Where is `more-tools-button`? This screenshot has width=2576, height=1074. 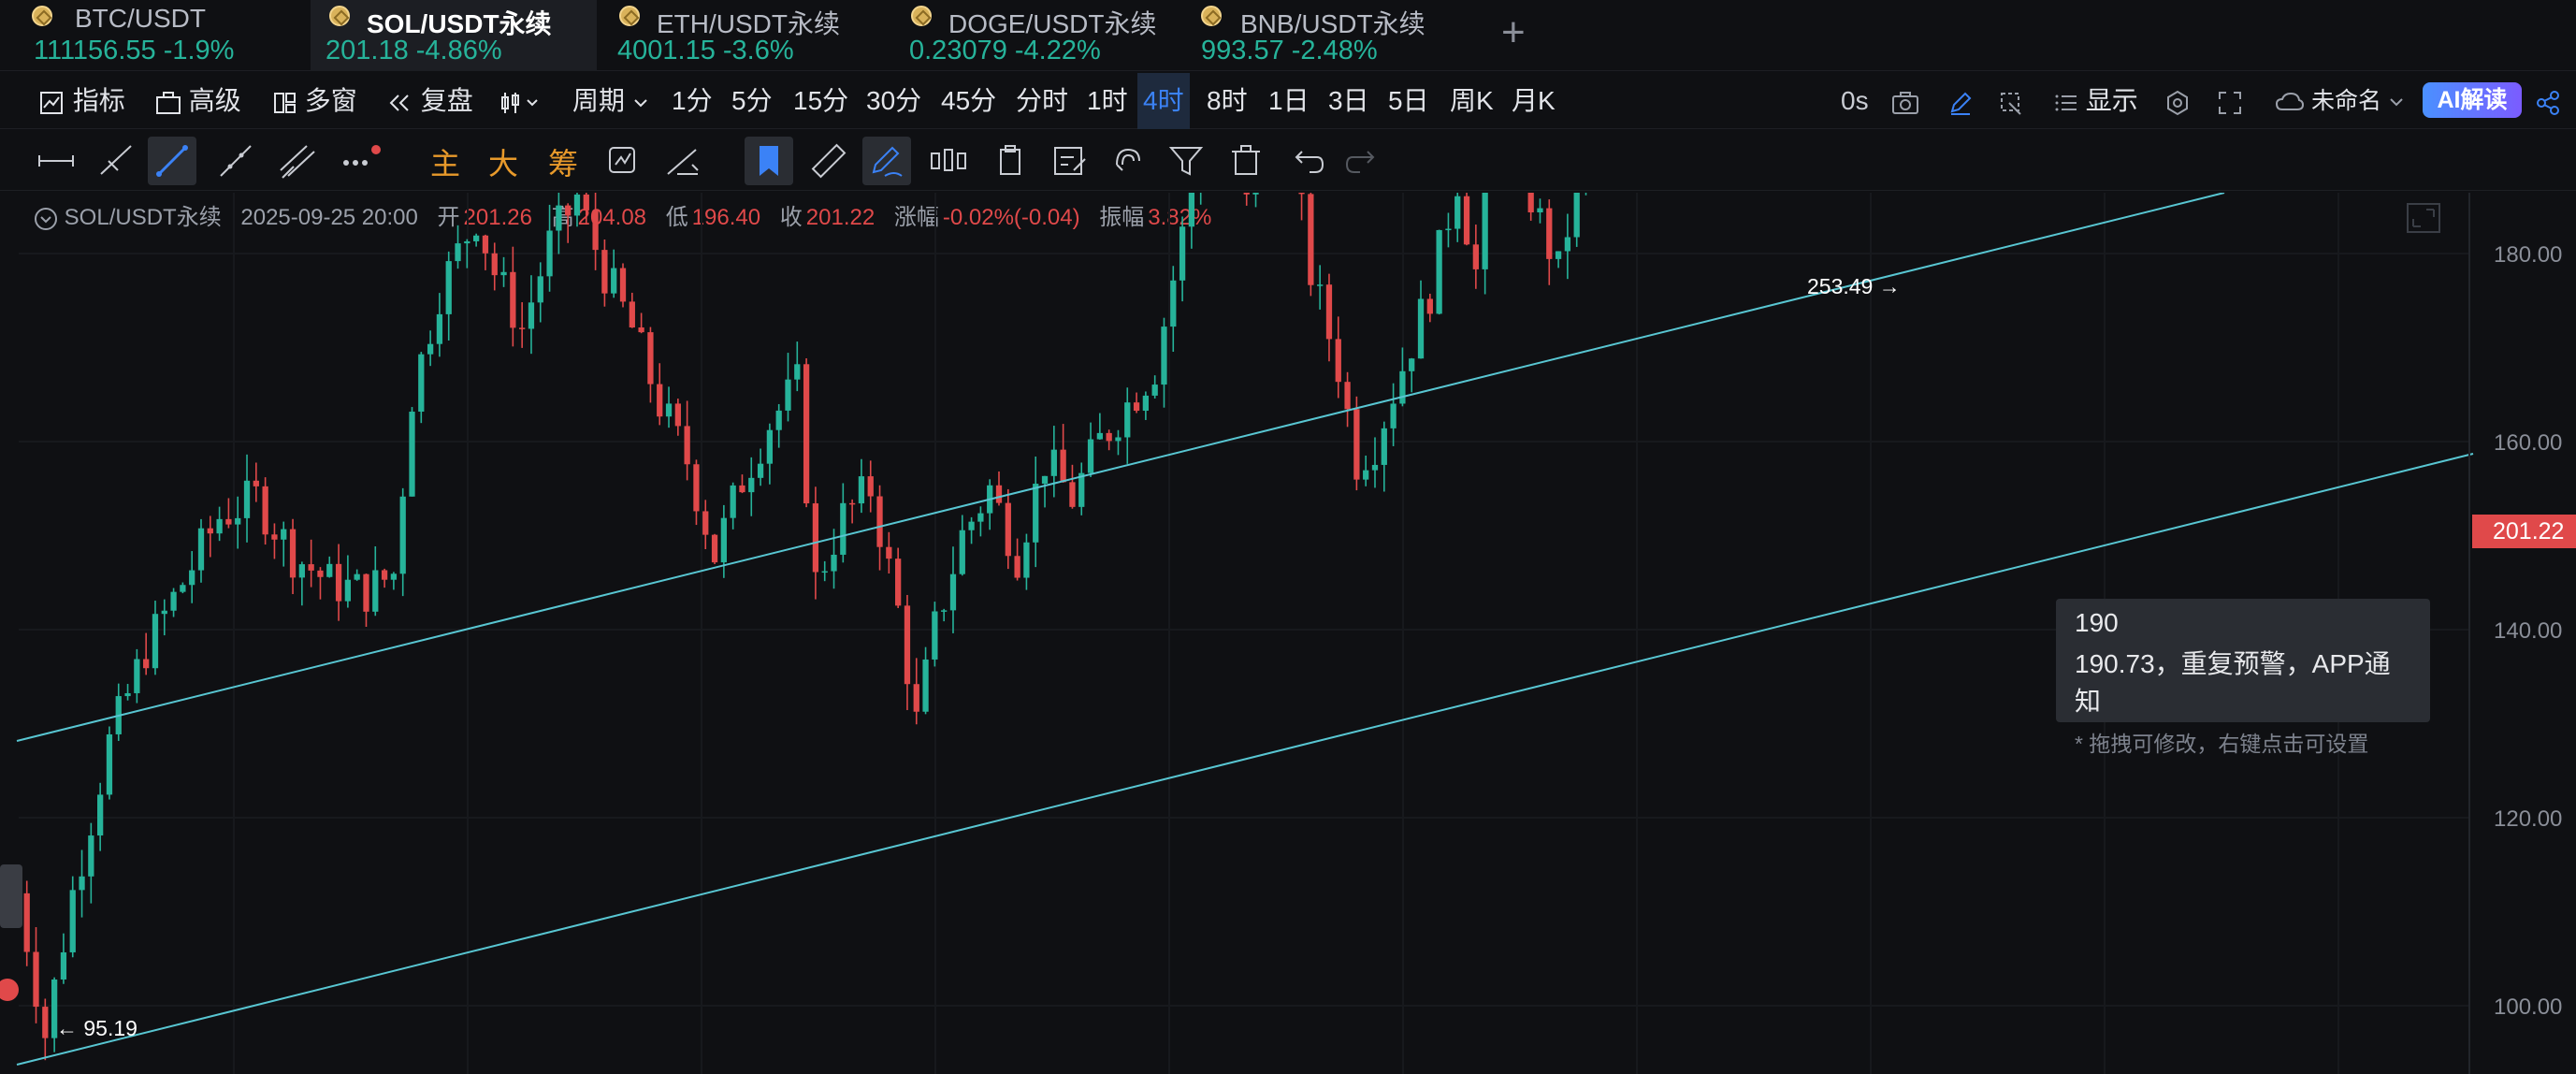
more-tools-button is located at coordinates (357, 161).